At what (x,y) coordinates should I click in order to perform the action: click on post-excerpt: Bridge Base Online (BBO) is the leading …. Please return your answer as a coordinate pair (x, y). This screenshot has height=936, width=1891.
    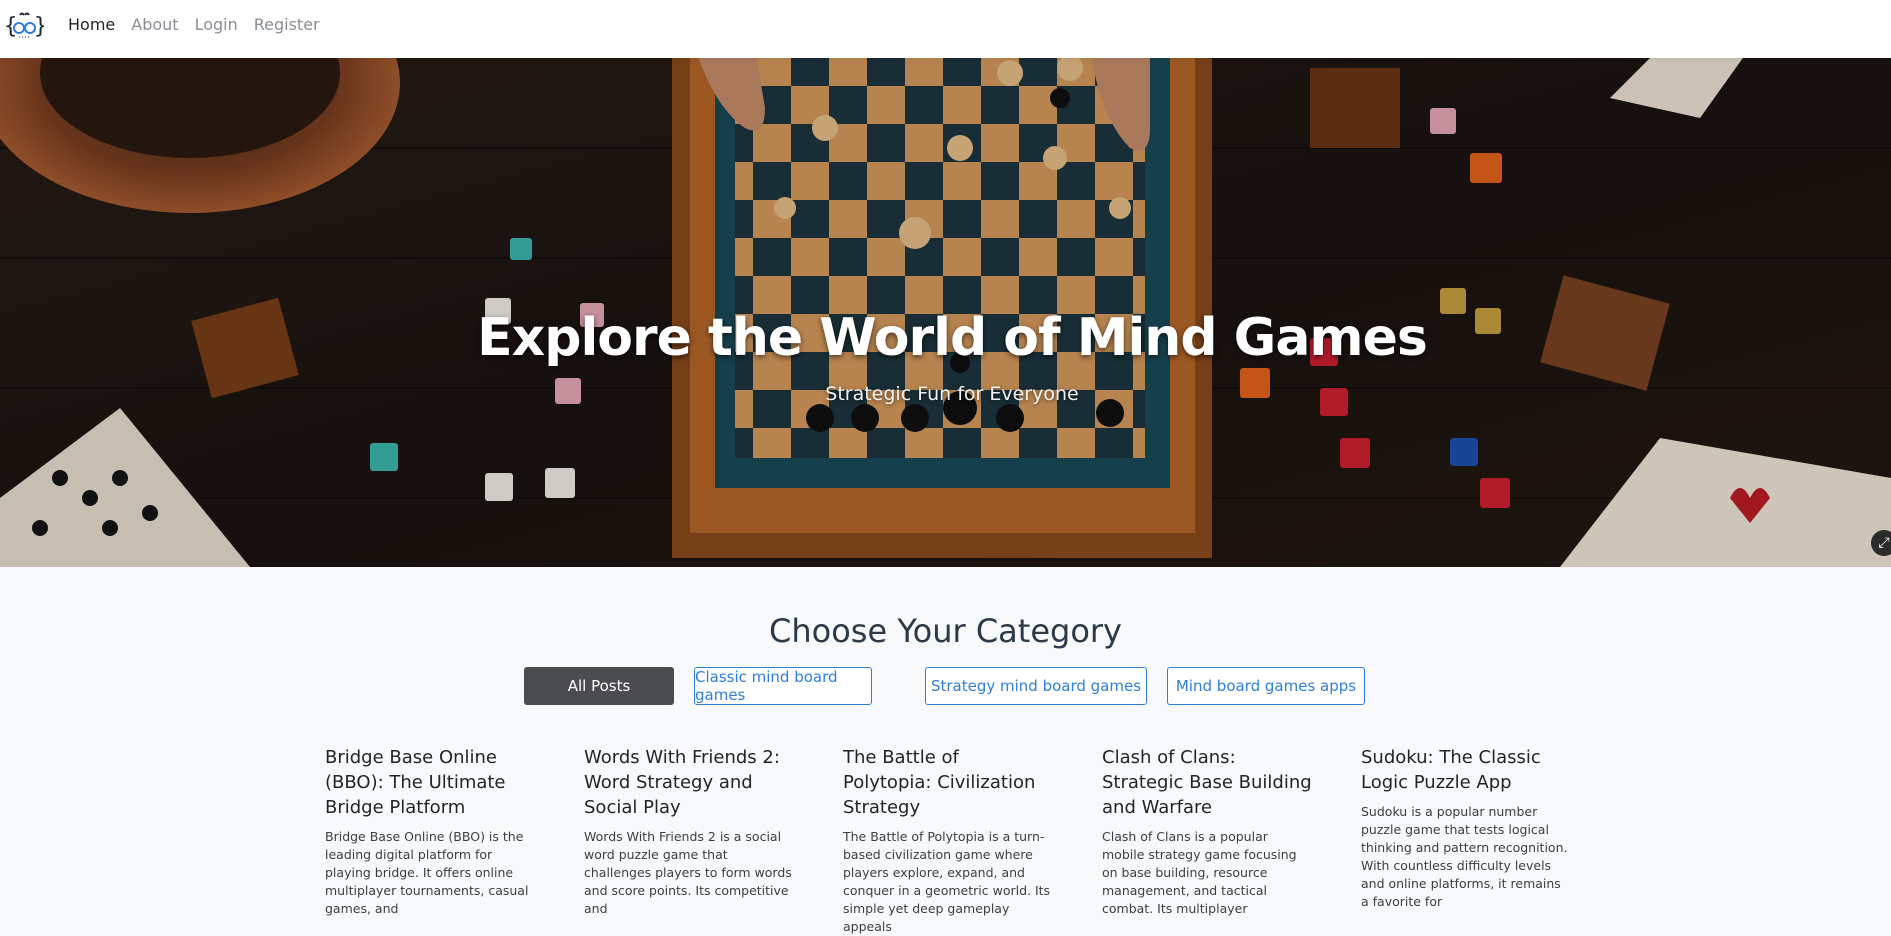
    Looking at the image, I should click on (427, 872).